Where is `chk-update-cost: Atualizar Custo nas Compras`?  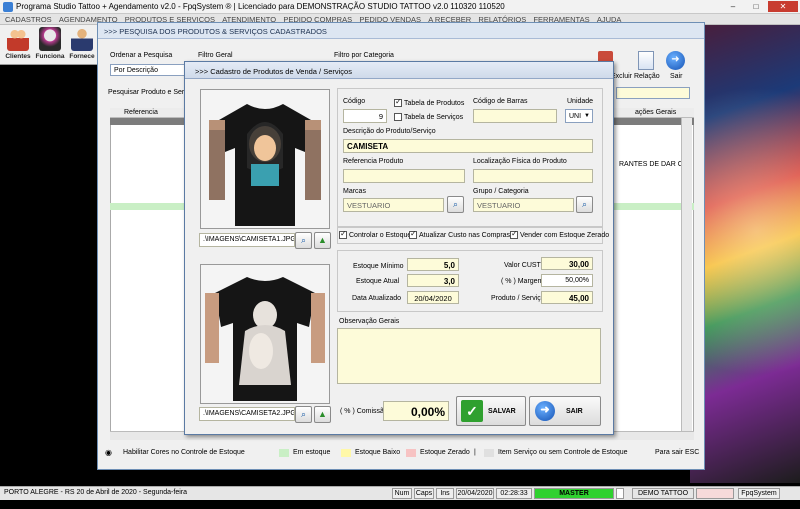
chk-update-cost: Atualizar Custo nas Compras is located at coordinates (460, 234).